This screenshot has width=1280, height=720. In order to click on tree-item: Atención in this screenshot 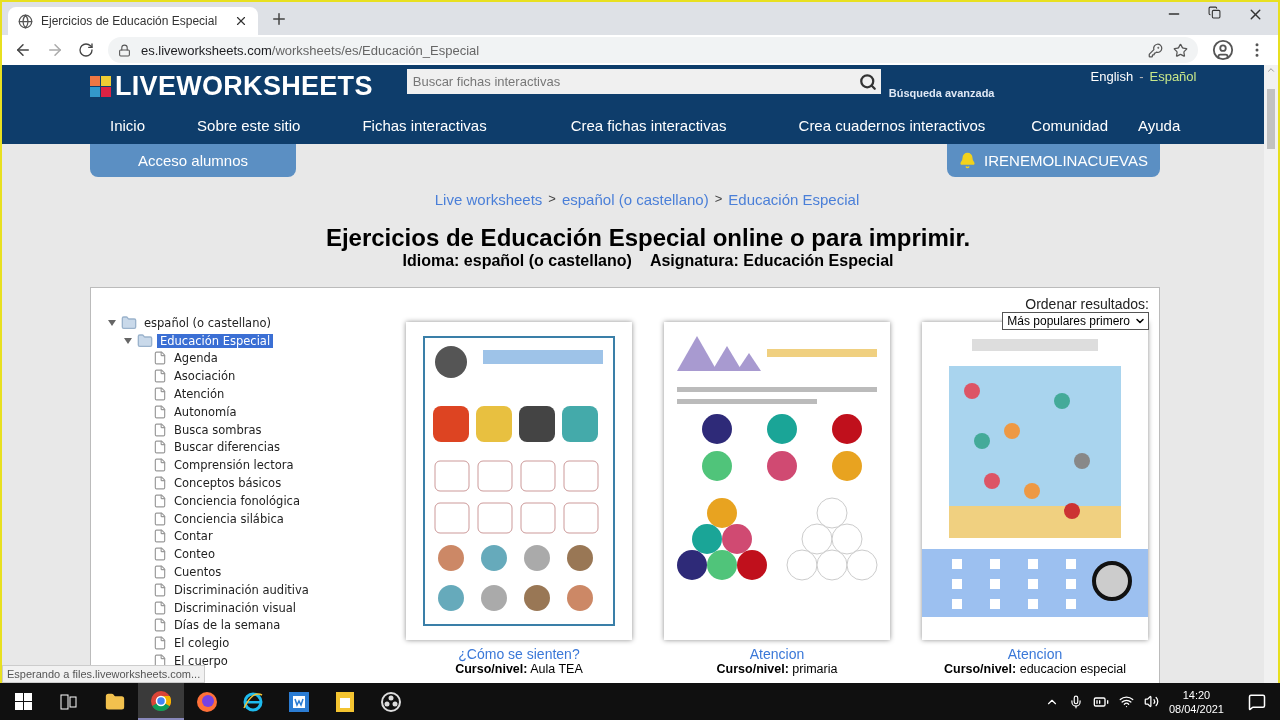, I will do `click(199, 394)`.